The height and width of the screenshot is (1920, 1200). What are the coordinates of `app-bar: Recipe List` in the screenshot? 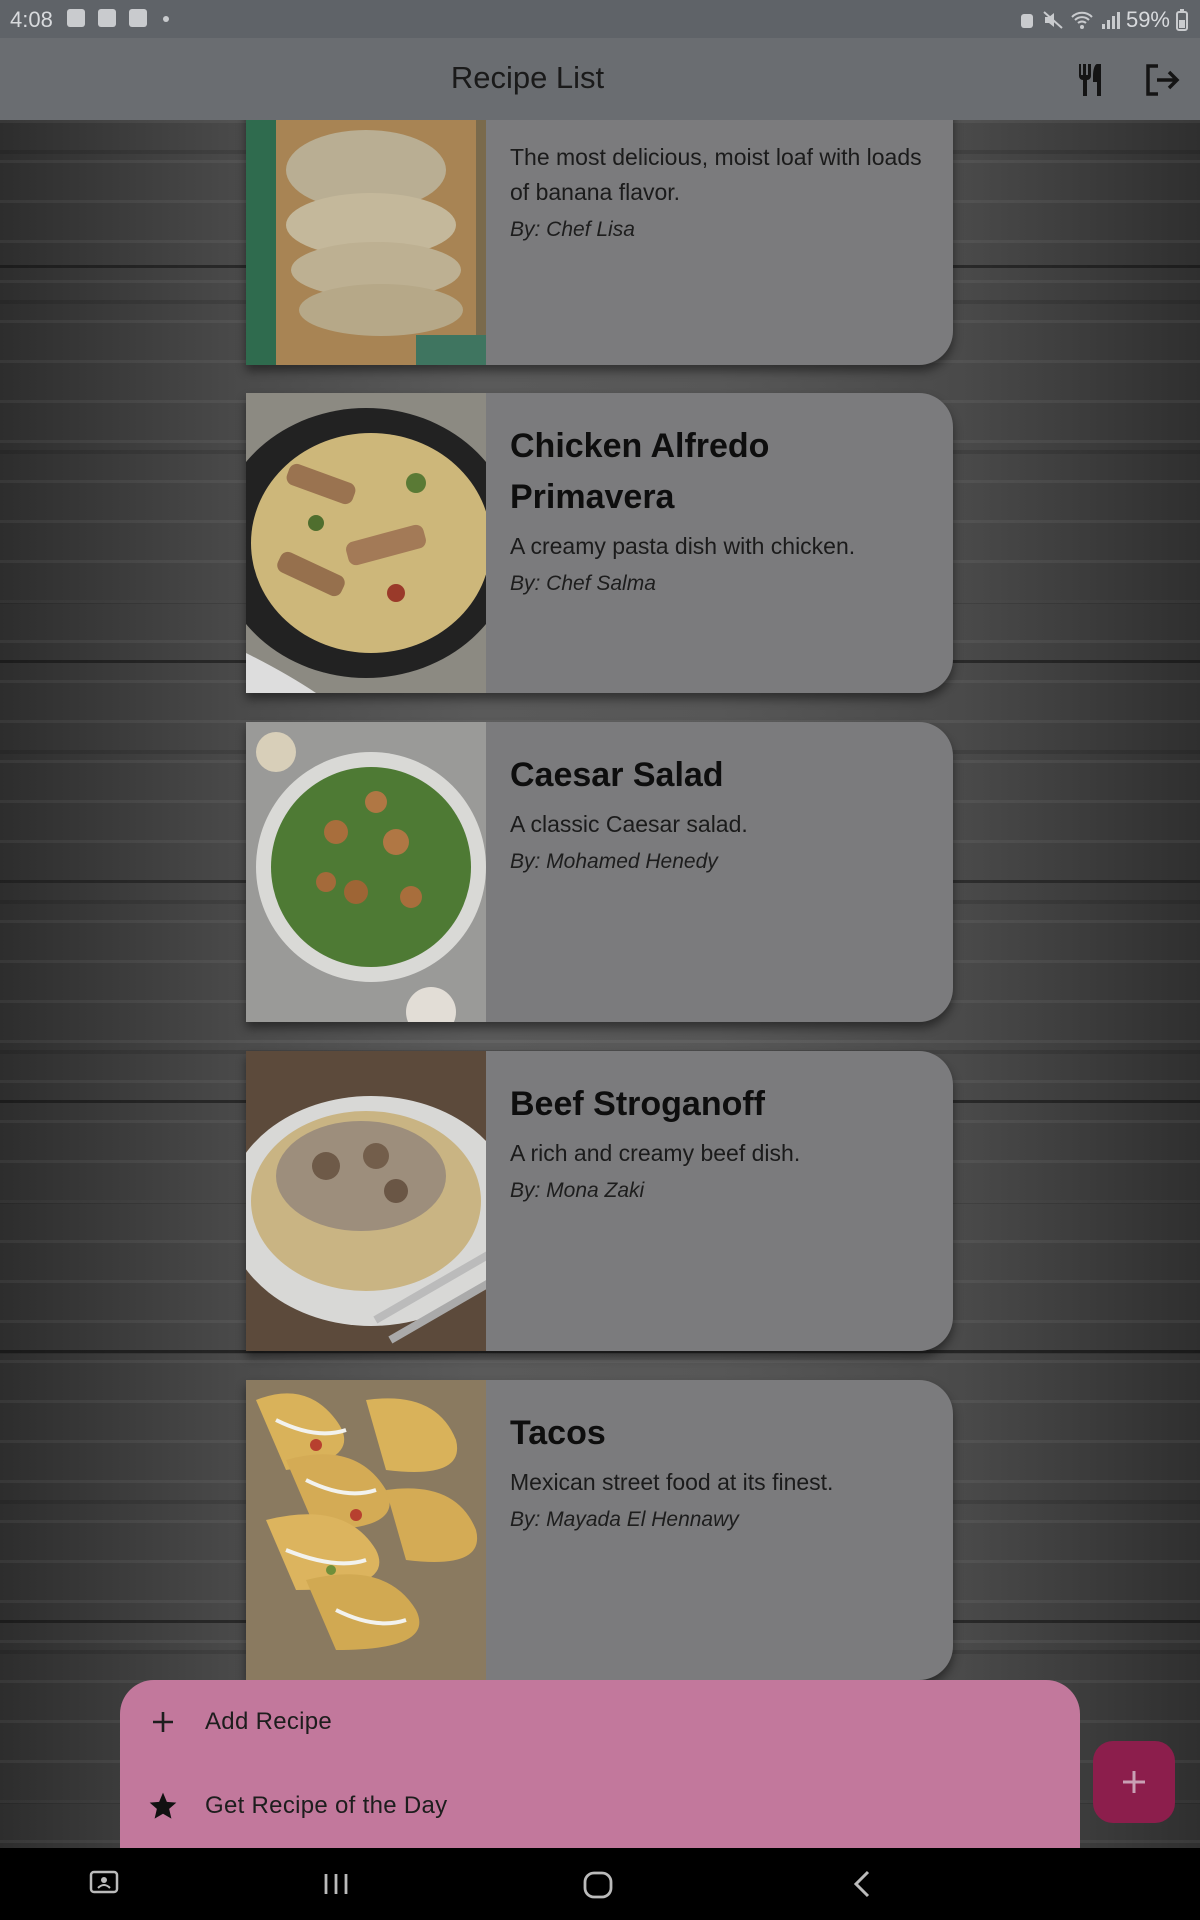 It's located at (600, 79).